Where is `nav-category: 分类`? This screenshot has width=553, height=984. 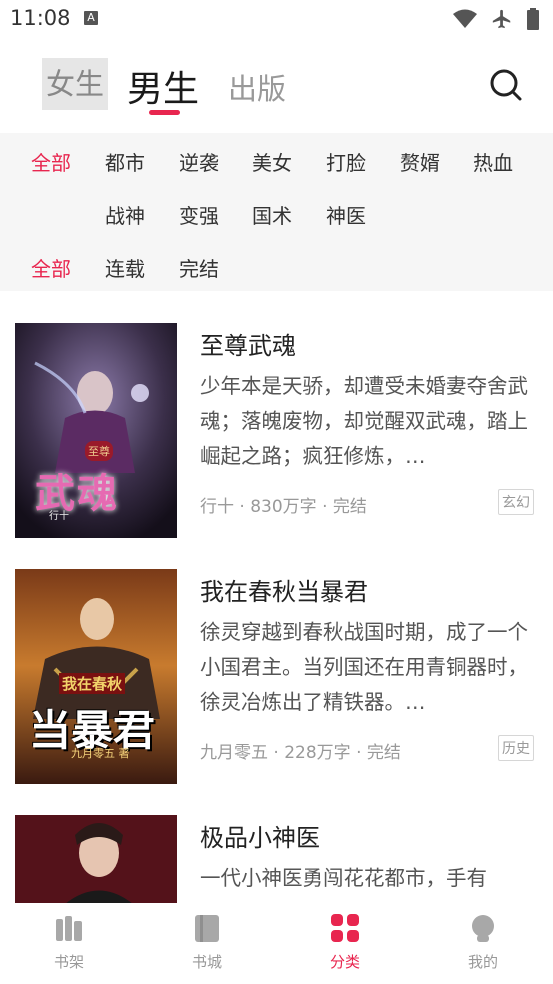
nav-category: 分类 is located at coordinates (345, 942).